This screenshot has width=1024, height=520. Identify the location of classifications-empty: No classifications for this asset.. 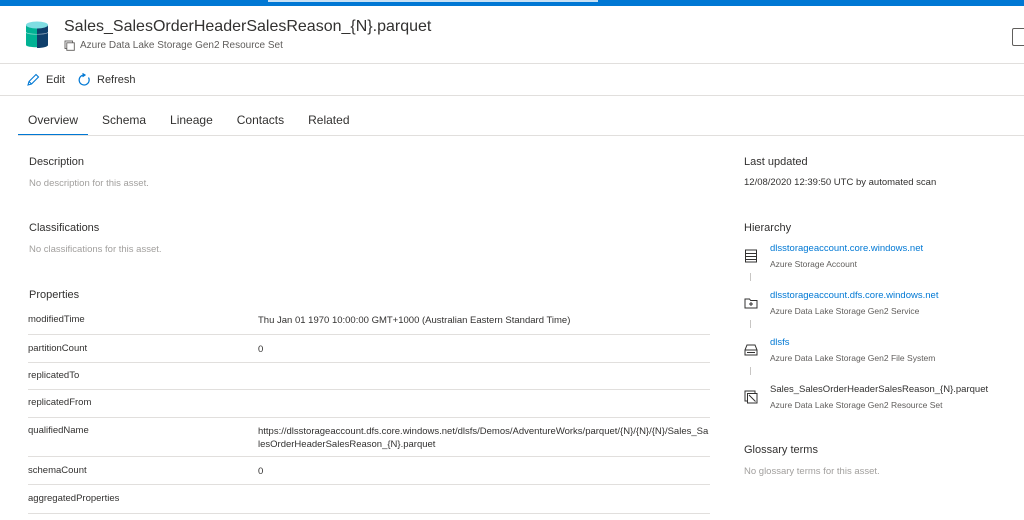
(95, 249).